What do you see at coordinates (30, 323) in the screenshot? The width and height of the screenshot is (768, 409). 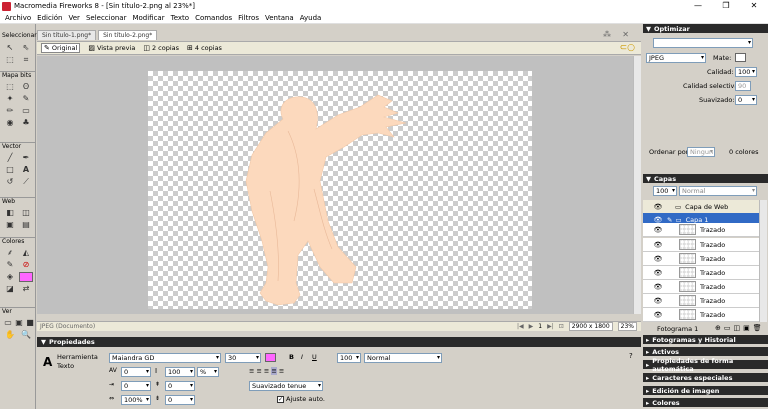 I see `full-screen-icon: ■` at bounding box center [30, 323].